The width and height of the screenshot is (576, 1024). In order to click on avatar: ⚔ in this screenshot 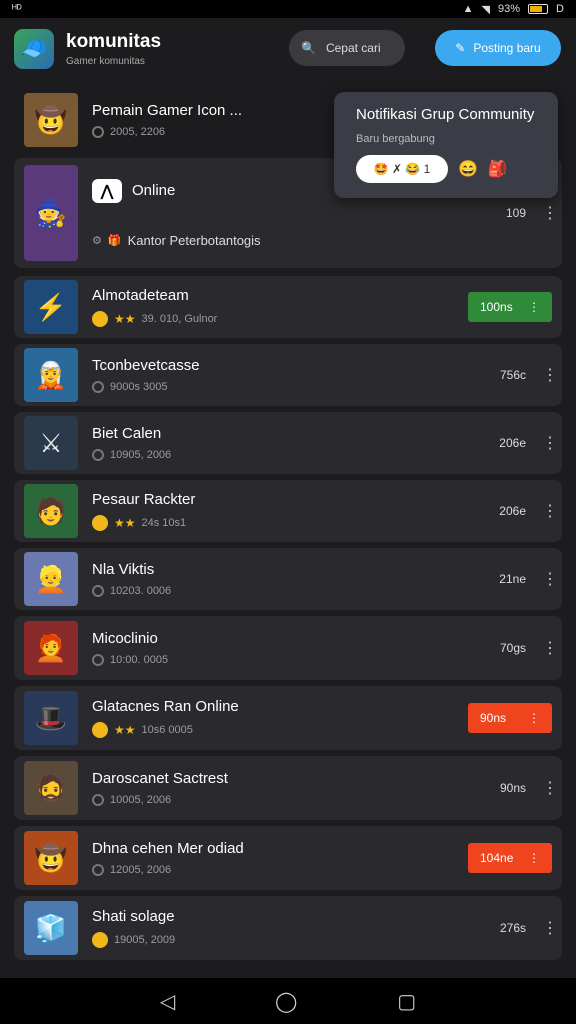, I will do `click(51, 443)`.